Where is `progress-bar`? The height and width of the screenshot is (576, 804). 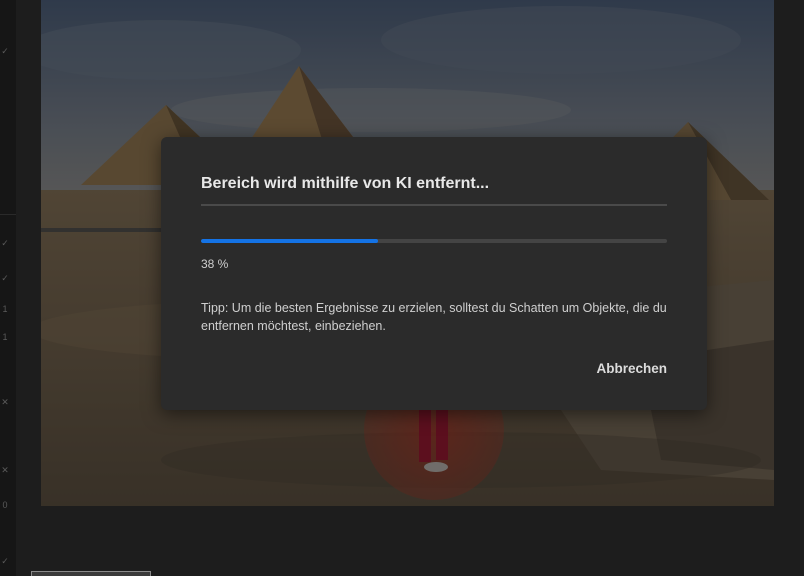
progress-bar is located at coordinates (434, 241).